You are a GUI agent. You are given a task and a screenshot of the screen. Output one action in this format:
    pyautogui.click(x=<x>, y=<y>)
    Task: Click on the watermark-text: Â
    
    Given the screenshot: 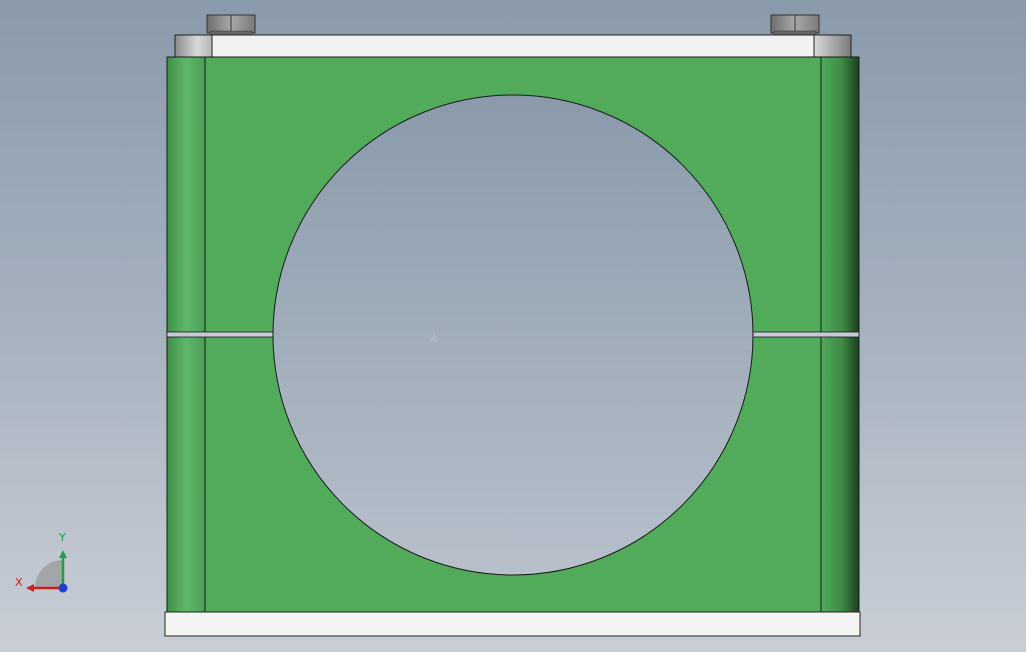 What is the action you would take?
    pyautogui.click(x=442, y=339)
    